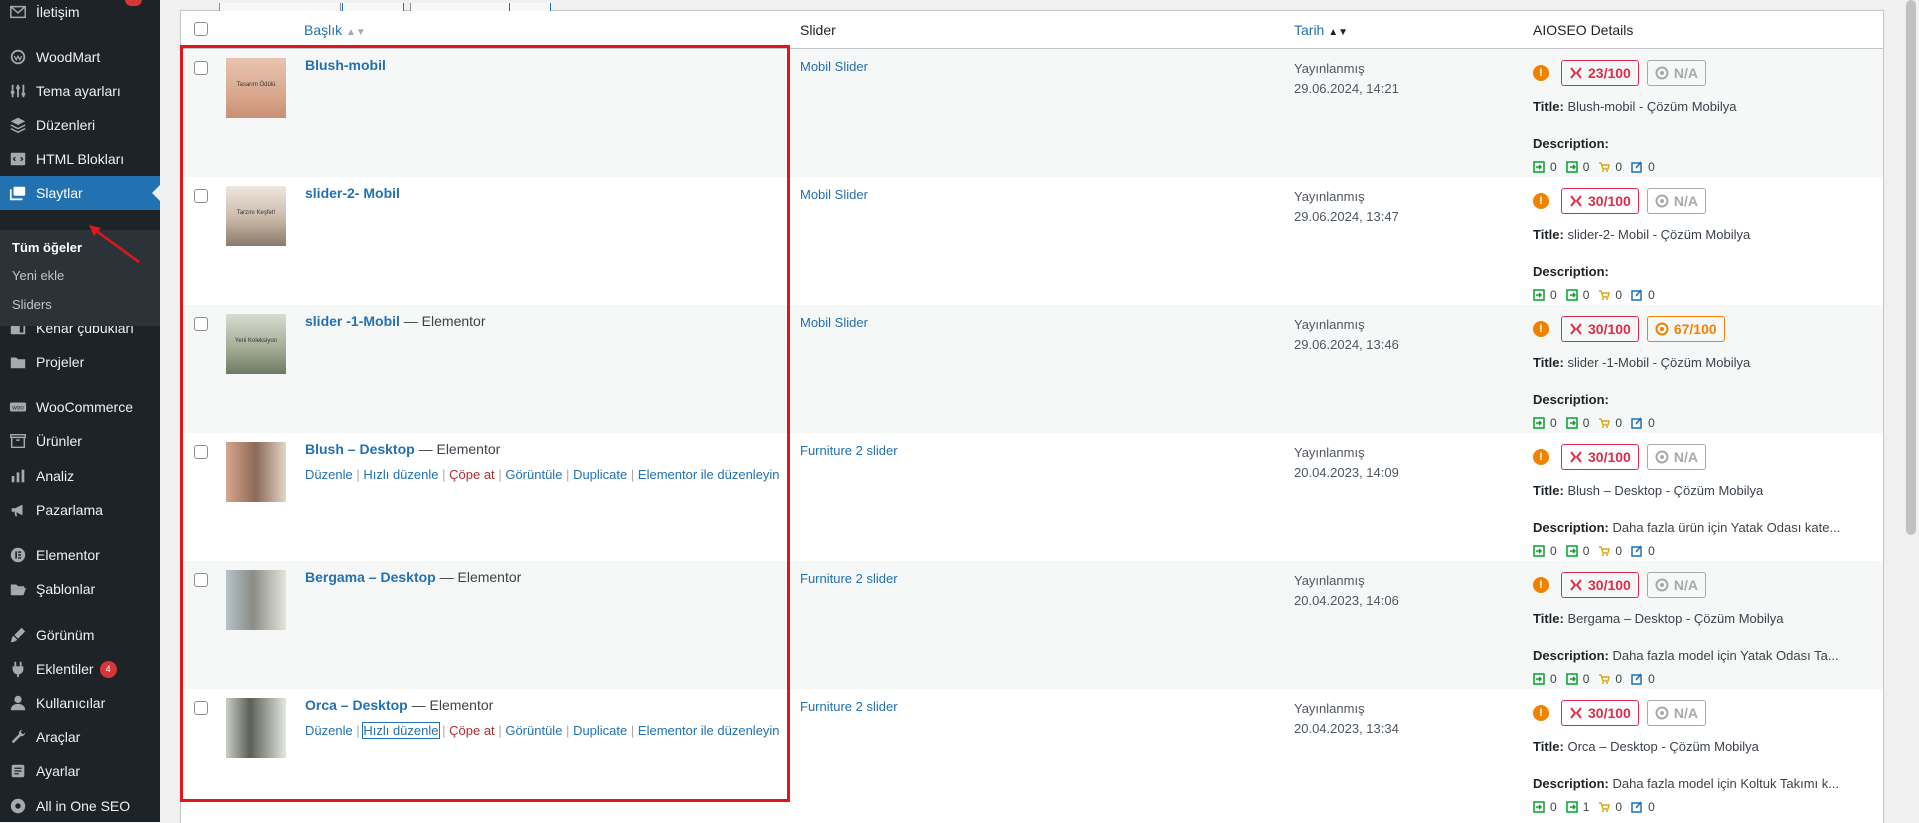 The width and height of the screenshot is (1919, 823). I want to click on slide-title-link: slider -1-Mobil, so click(352, 321).